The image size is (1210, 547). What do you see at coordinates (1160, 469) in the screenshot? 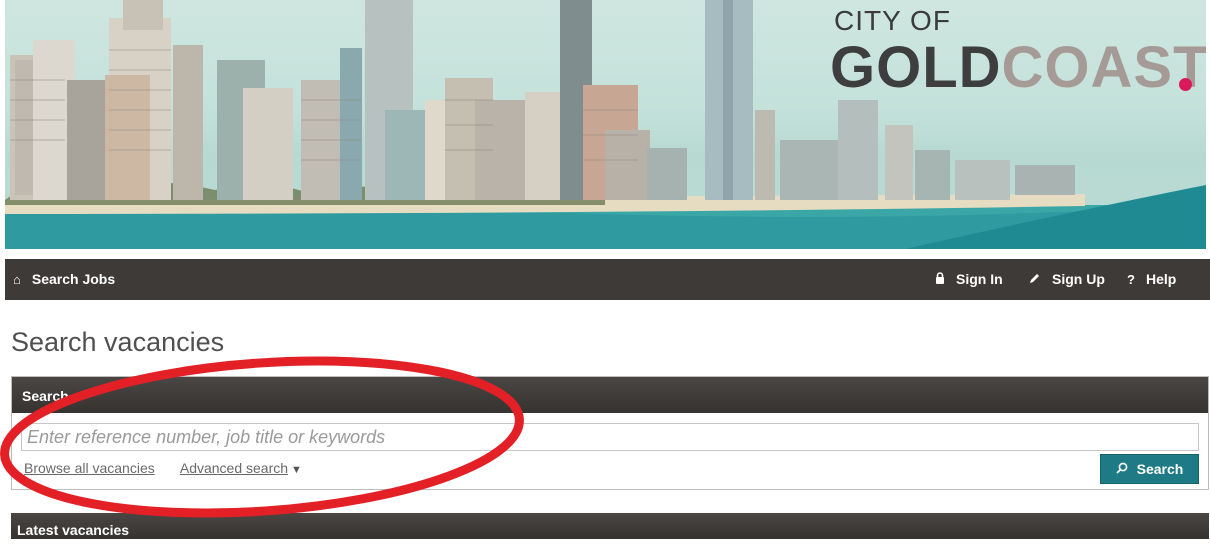
I see `search-button-label: Search` at bounding box center [1160, 469].